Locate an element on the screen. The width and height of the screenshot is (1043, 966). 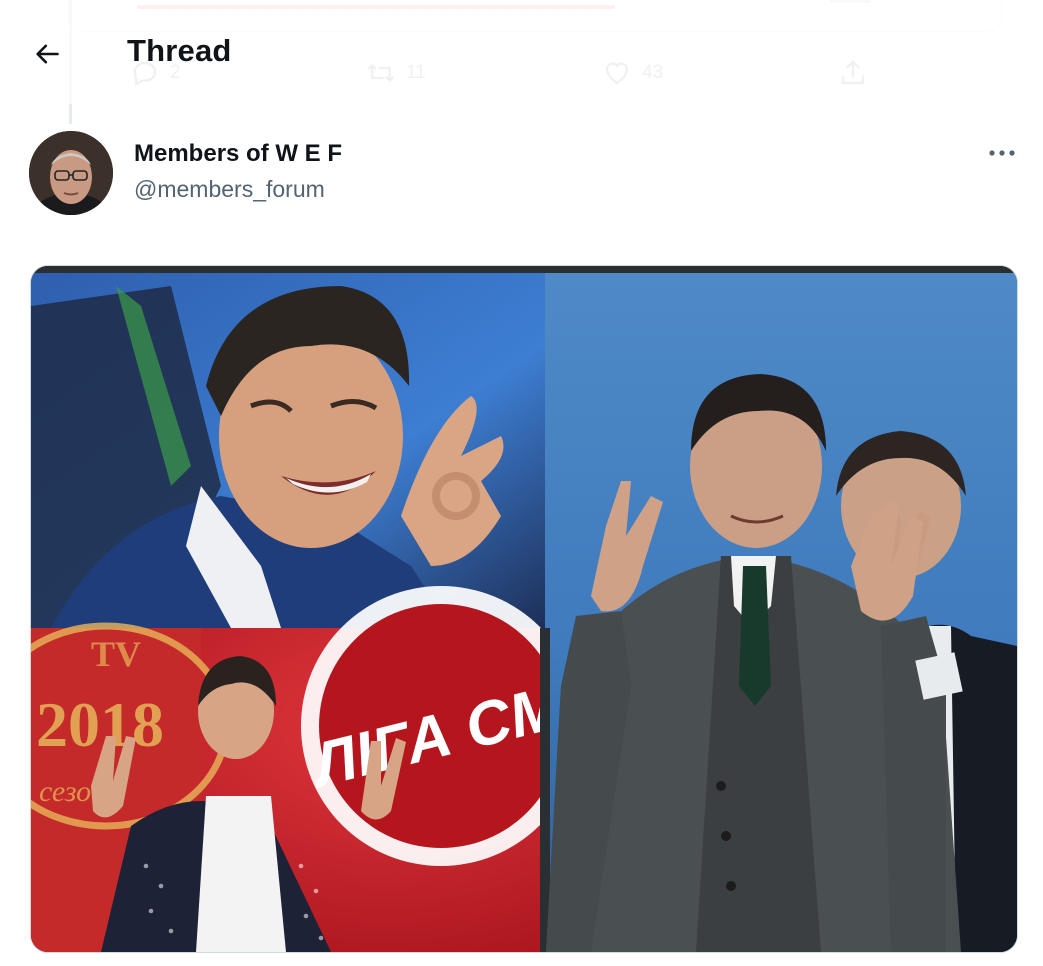
avatar is located at coordinates (71, 173).